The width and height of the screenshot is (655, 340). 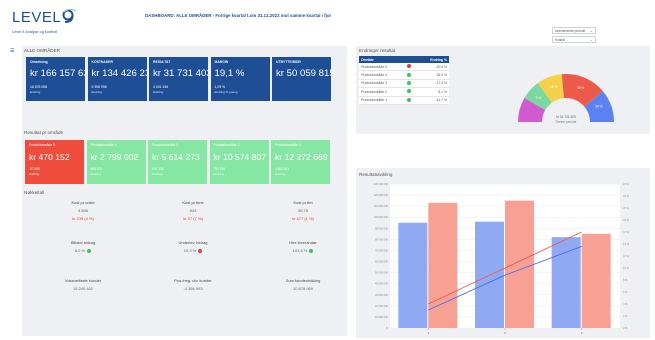 What do you see at coordinates (49, 157) in the screenshot?
I see `area-value: kr 470 152` at bounding box center [49, 157].